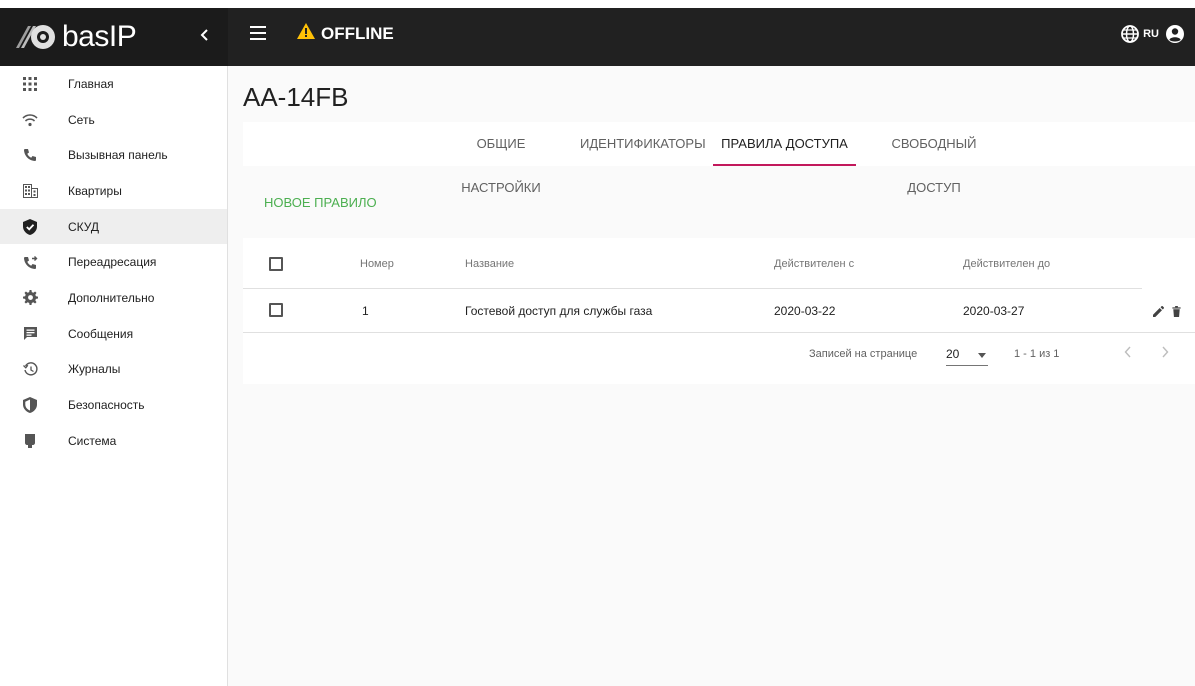 The width and height of the screenshot is (1195, 686). I want to click on phone-icon, so click(30, 155).